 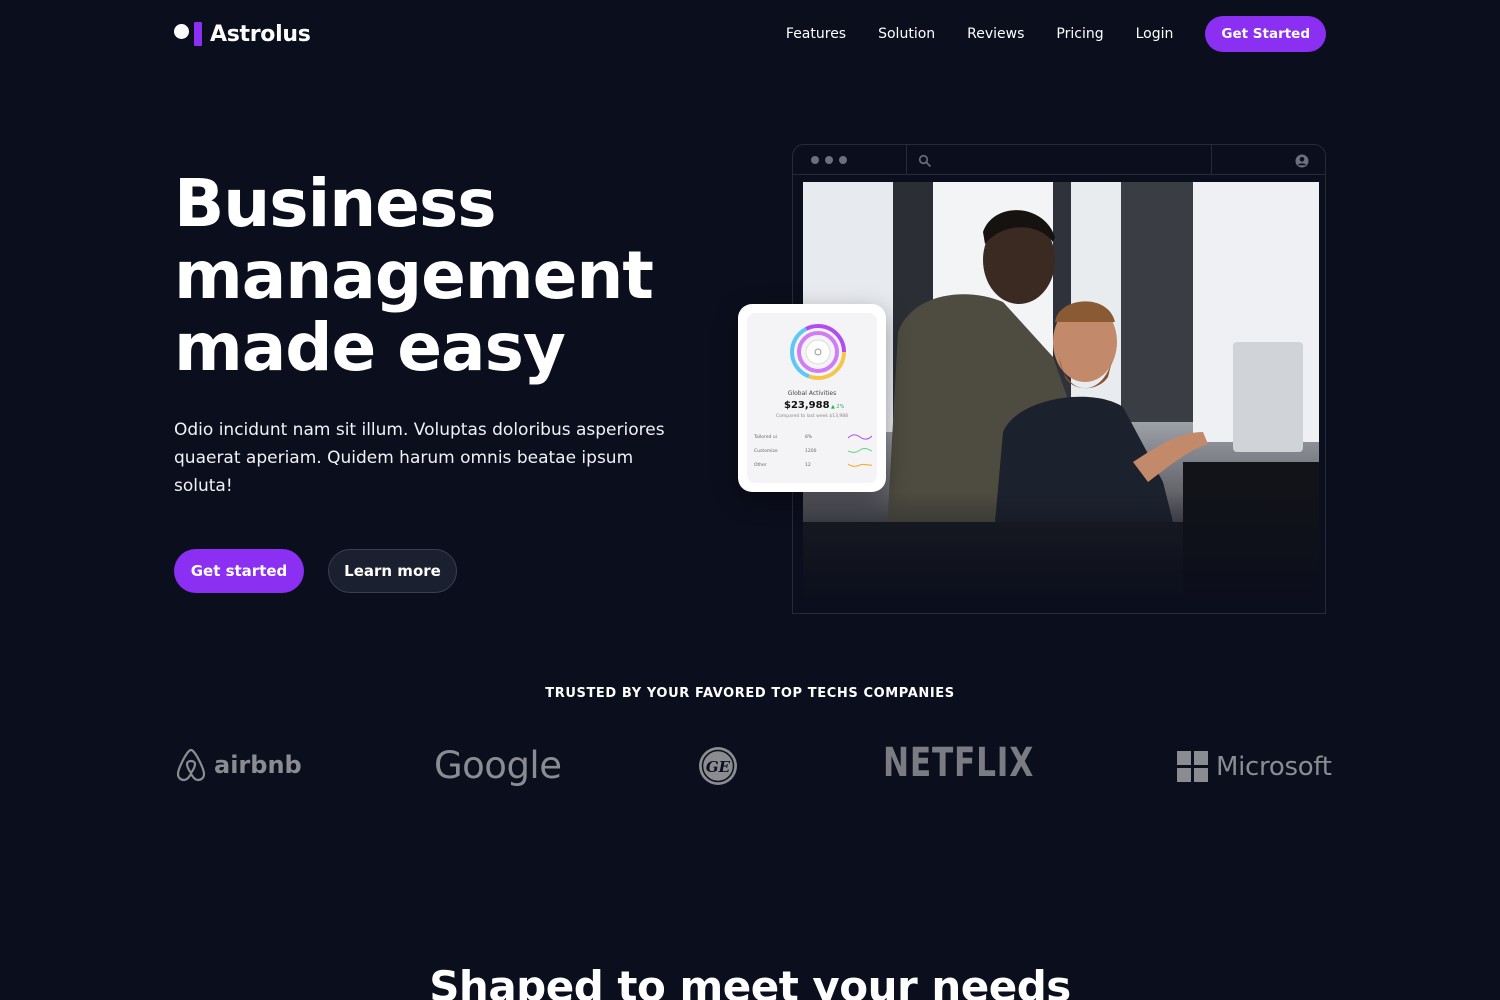 What do you see at coordinates (392, 571) in the screenshot?
I see `learn-more-button: Learn more` at bounding box center [392, 571].